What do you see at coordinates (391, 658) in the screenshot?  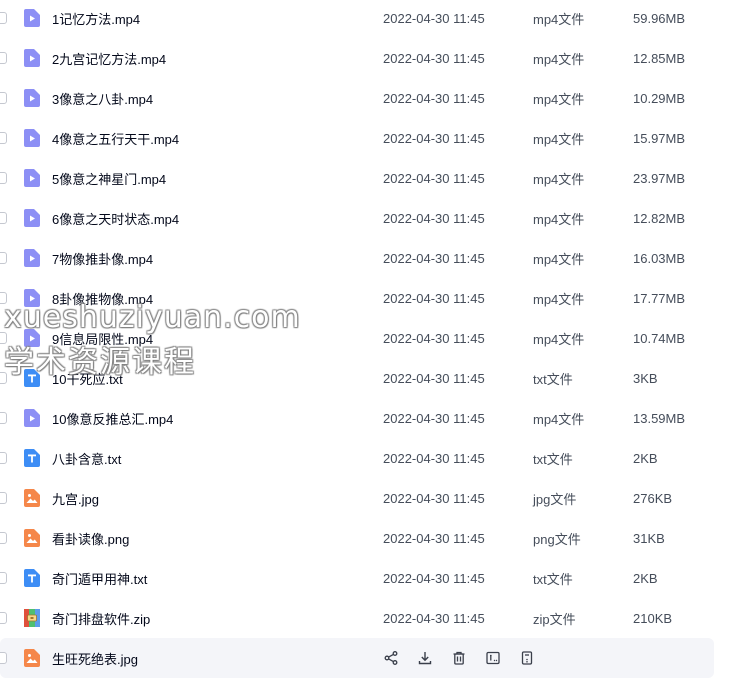 I see `share-icon` at bounding box center [391, 658].